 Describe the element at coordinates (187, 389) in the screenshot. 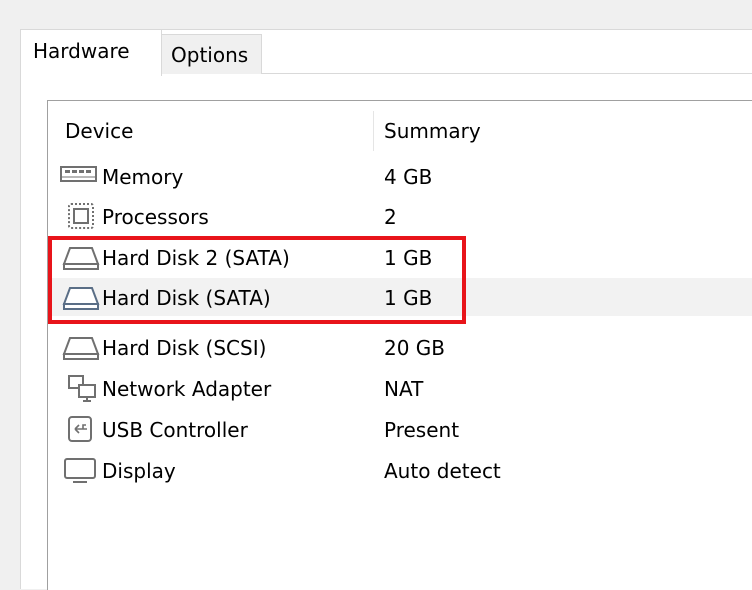

I see `device-name: Network Adapter` at that location.